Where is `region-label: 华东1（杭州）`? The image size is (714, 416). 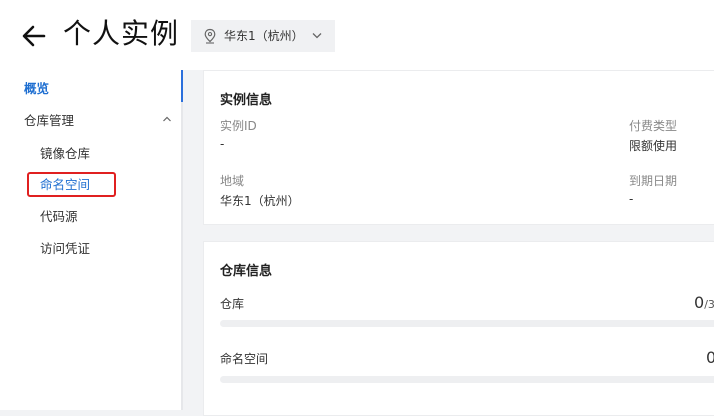
region-label: 华东1（杭州） is located at coordinates (264, 36).